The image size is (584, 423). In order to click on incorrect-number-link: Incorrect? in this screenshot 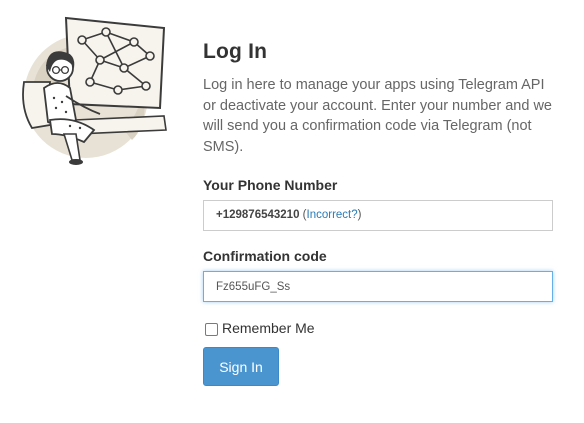, I will do `click(332, 215)`.